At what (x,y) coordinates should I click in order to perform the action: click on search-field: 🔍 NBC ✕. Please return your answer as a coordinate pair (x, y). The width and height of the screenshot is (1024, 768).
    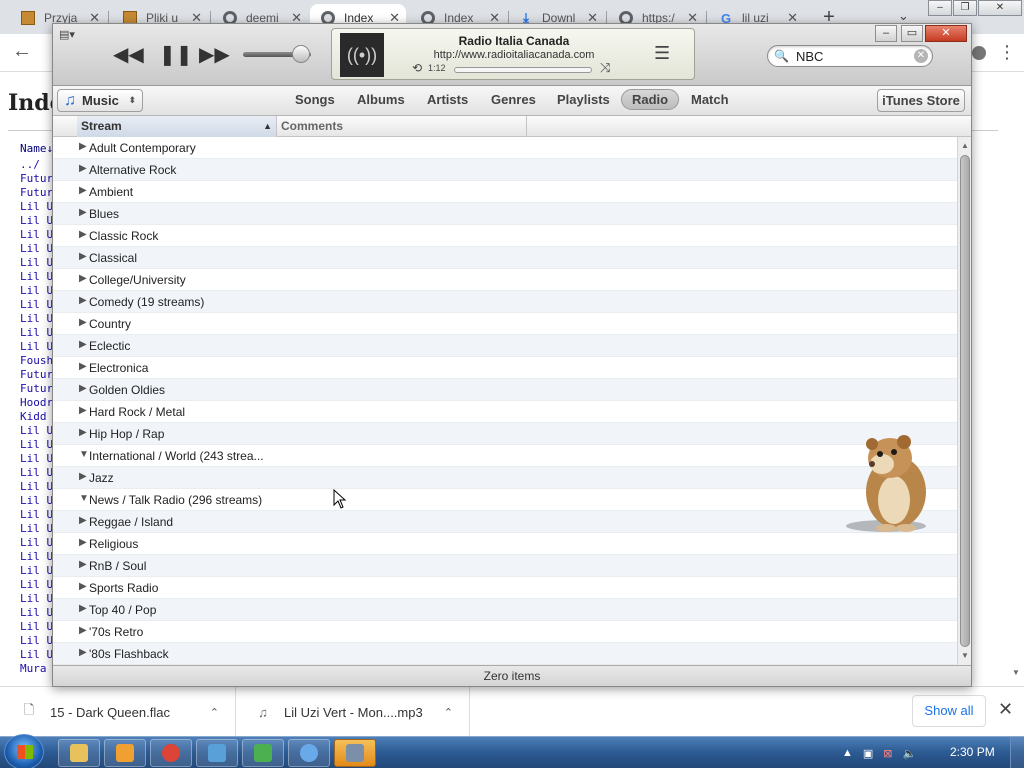
    Looking at the image, I should click on (850, 56).